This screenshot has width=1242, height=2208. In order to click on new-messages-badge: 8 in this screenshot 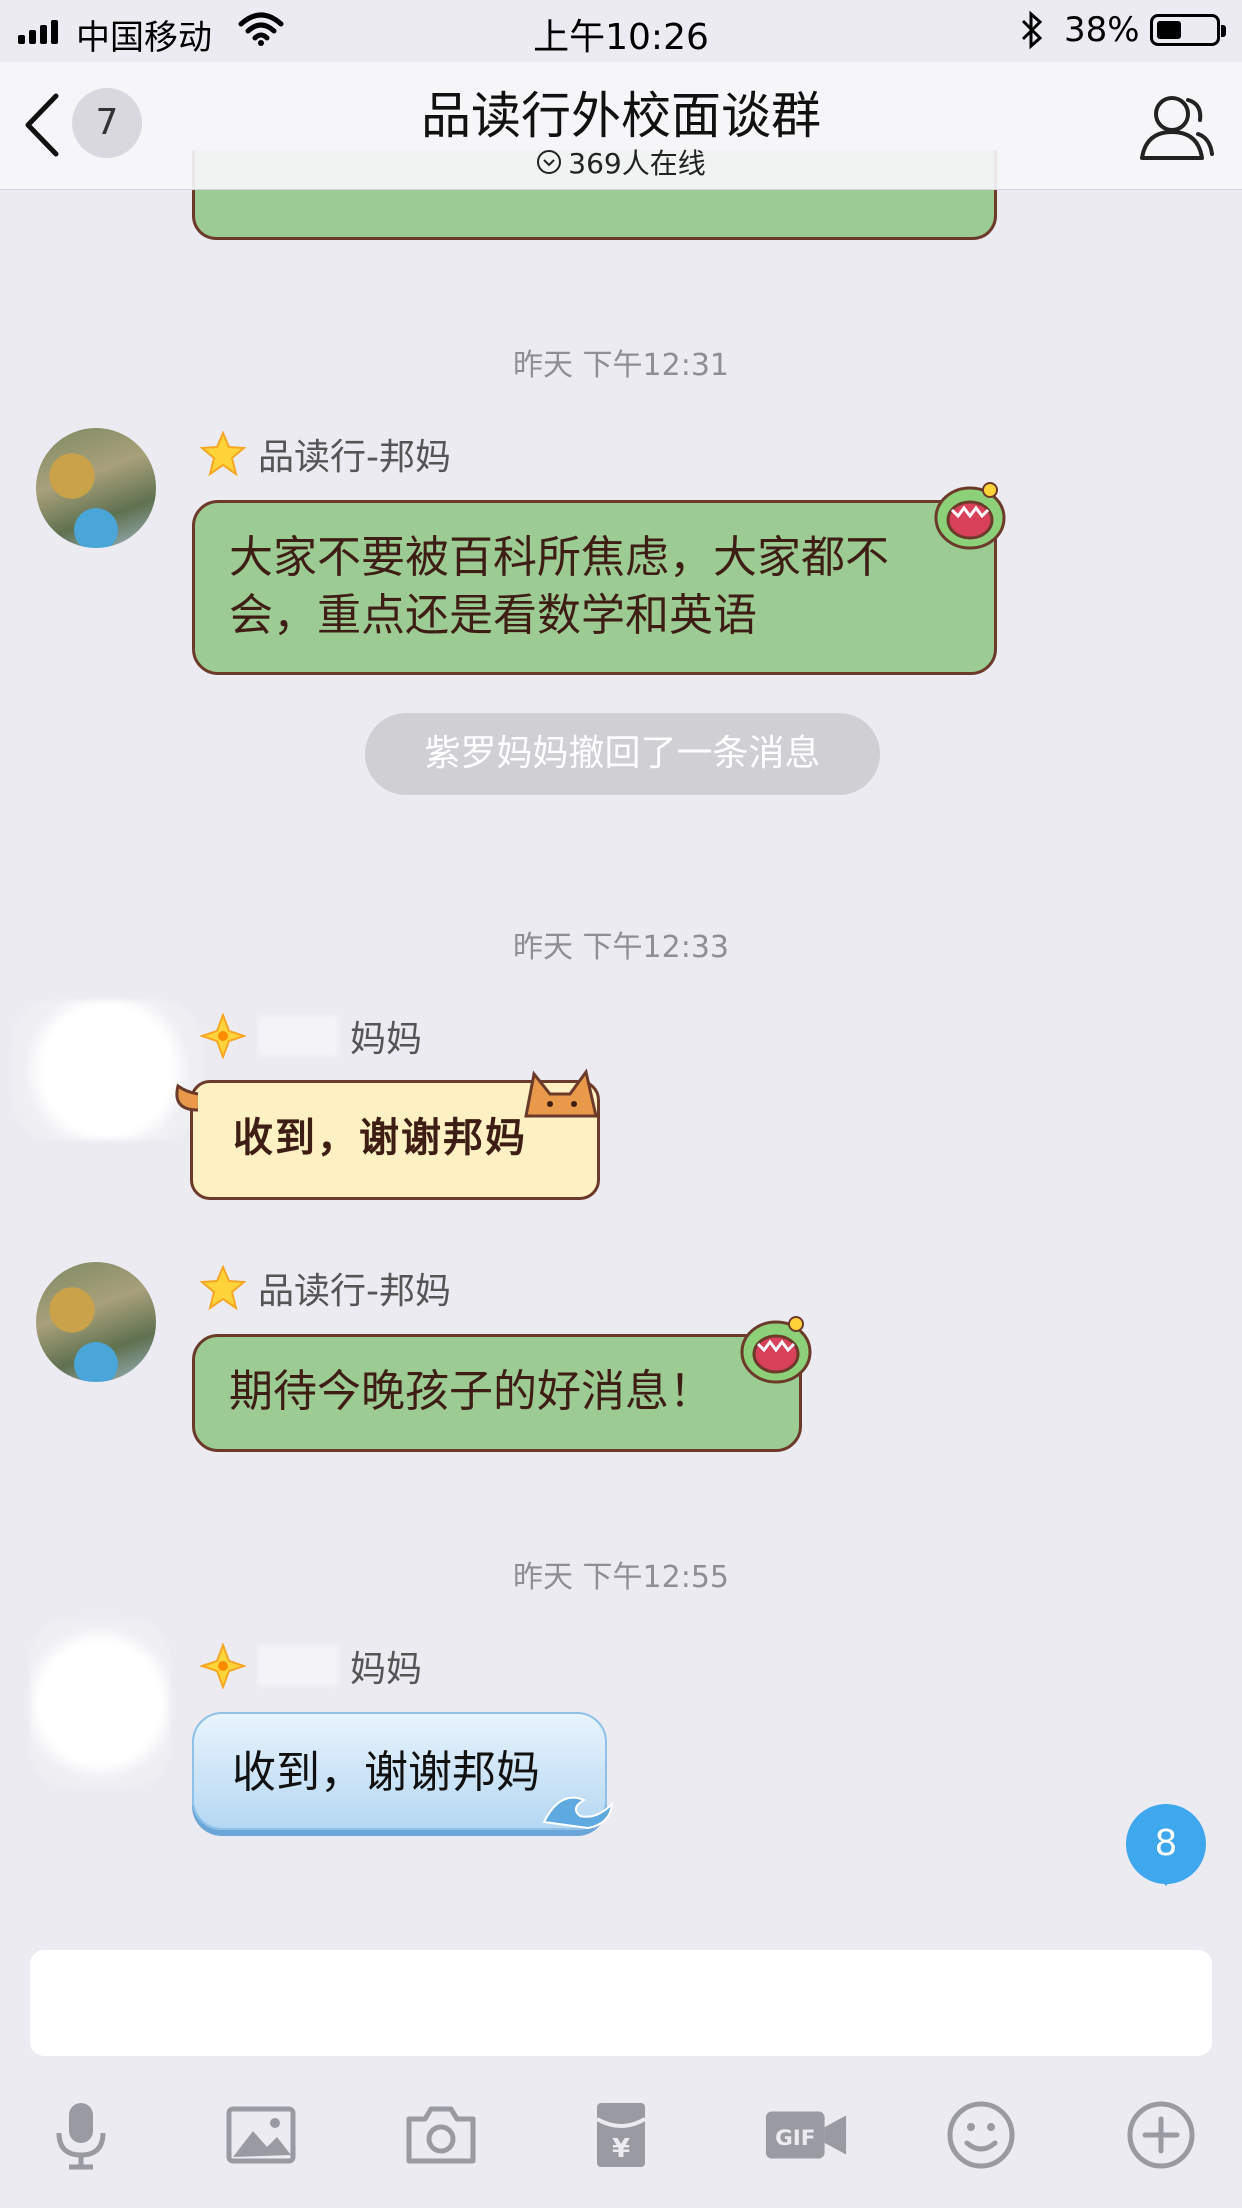, I will do `click(1166, 1845)`.